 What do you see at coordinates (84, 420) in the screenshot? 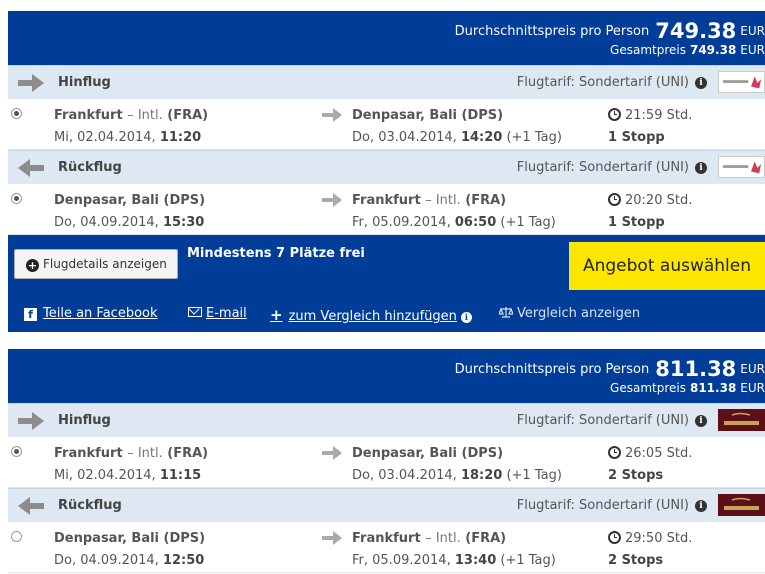
I see `section-label: Hinflug` at bounding box center [84, 420].